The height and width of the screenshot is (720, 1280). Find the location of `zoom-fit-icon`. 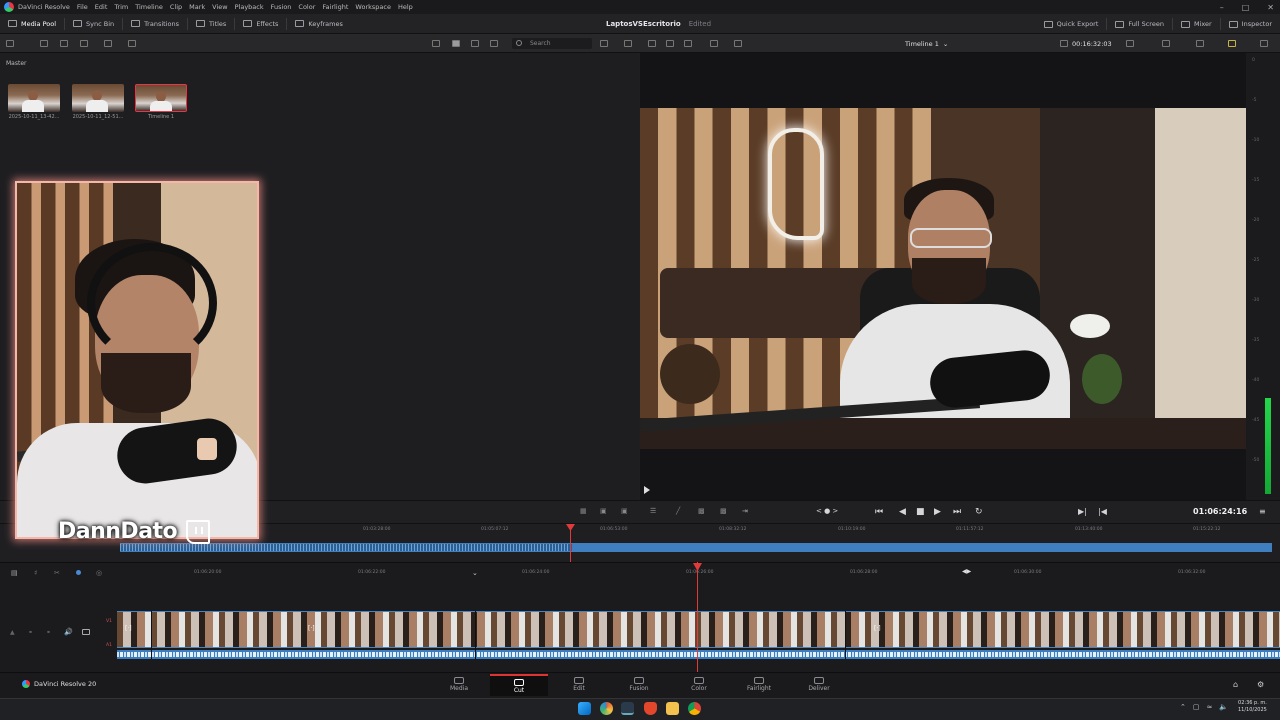

zoom-fit-icon is located at coordinates (1200, 43).